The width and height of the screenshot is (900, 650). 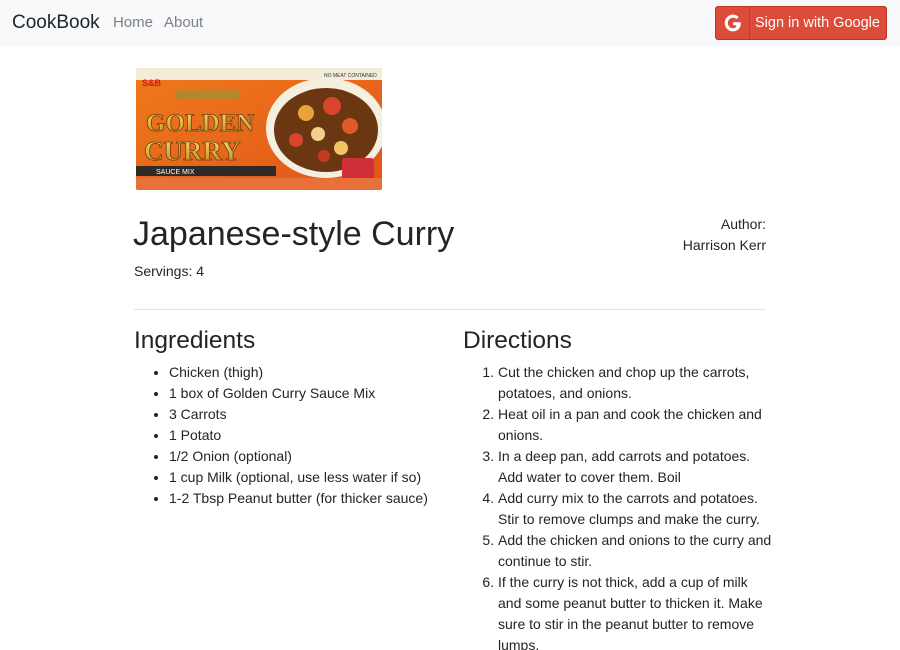 I want to click on sign-in-with-google-button: Sign in with Google, so click(x=801, y=23).